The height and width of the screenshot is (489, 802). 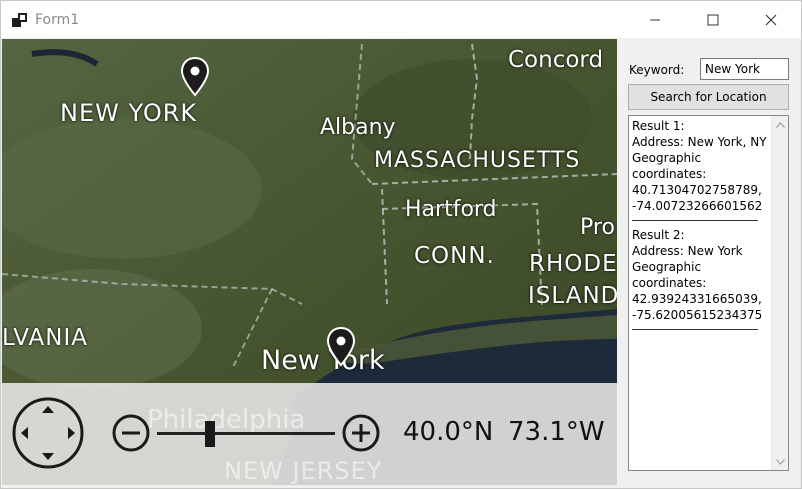 I want to click on results-scrollbar, so click(x=779, y=293).